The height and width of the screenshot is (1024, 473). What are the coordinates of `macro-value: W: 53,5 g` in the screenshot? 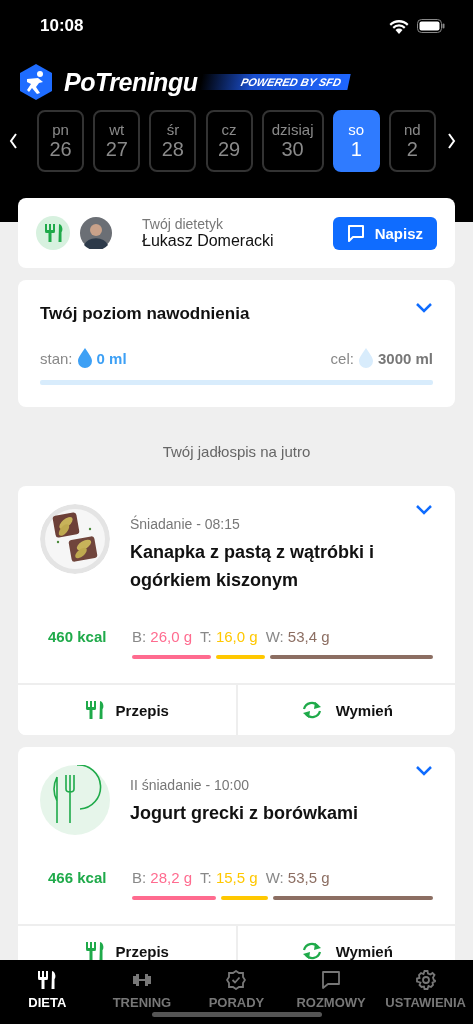 It's located at (297, 877).